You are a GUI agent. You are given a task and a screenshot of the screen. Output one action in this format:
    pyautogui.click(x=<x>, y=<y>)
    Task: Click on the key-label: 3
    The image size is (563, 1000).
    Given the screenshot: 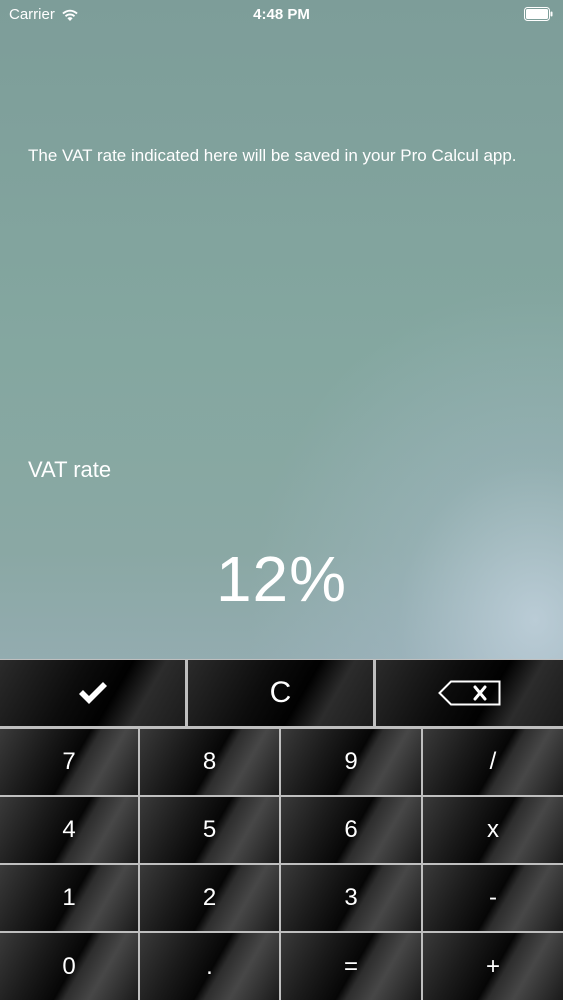 What is the action you would take?
    pyautogui.click(x=351, y=897)
    